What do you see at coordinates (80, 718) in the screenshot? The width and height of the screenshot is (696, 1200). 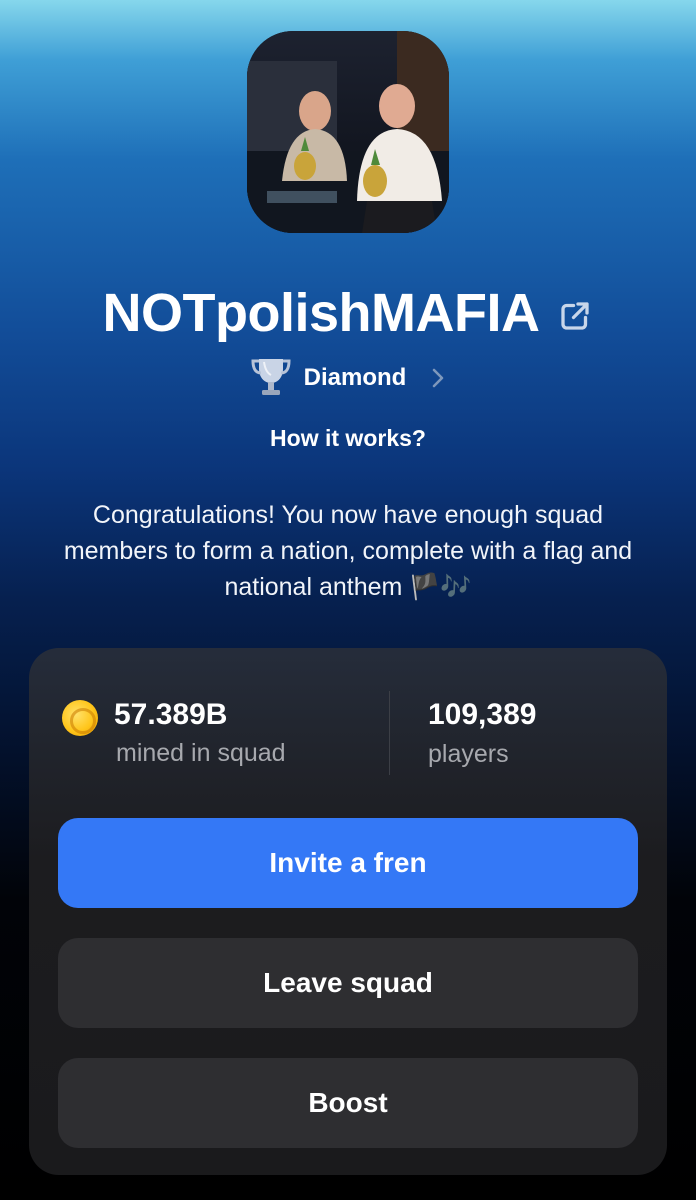 I see `coin-icon` at bounding box center [80, 718].